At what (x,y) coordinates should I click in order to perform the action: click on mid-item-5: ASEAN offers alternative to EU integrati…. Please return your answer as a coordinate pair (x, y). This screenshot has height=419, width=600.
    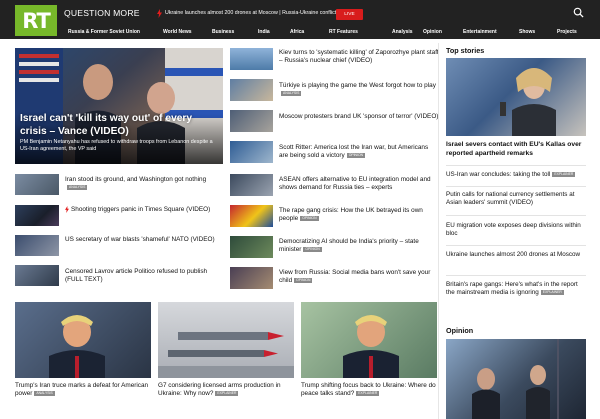
    Looking at the image, I should click on (359, 184).